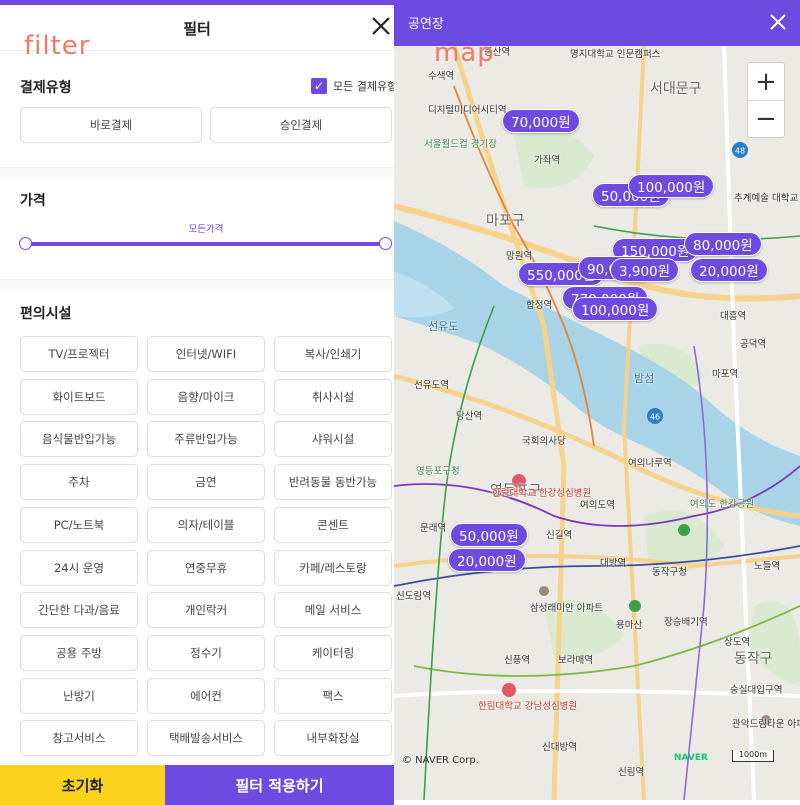 The width and height of the screenshot is (800, 805). Describe the element at coordinates (79, 610) in the screenshot. I see `facility-option: 간단한 다과/음료` at that location.